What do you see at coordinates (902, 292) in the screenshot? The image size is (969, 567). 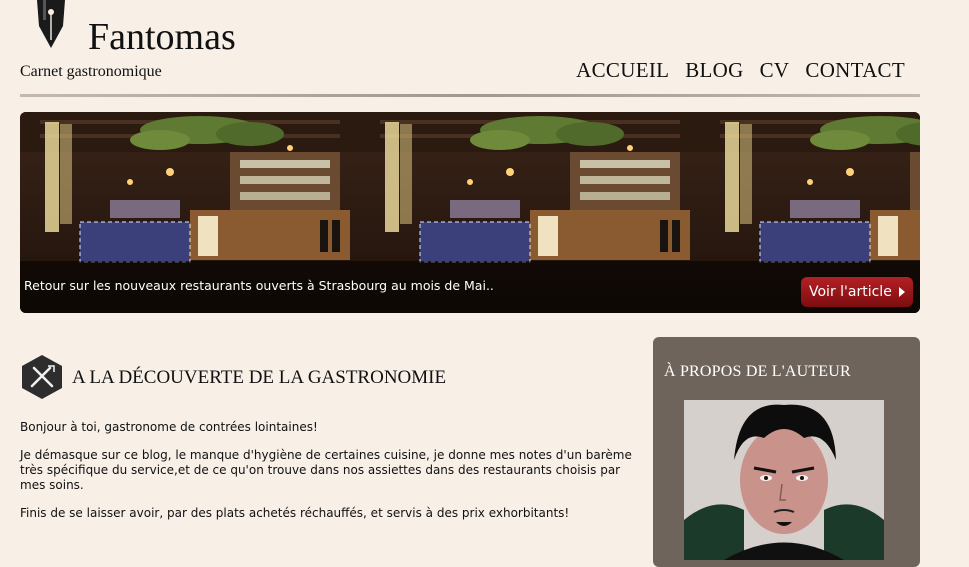 I see `play-arrow-icon` at bounding box center [902, 292].